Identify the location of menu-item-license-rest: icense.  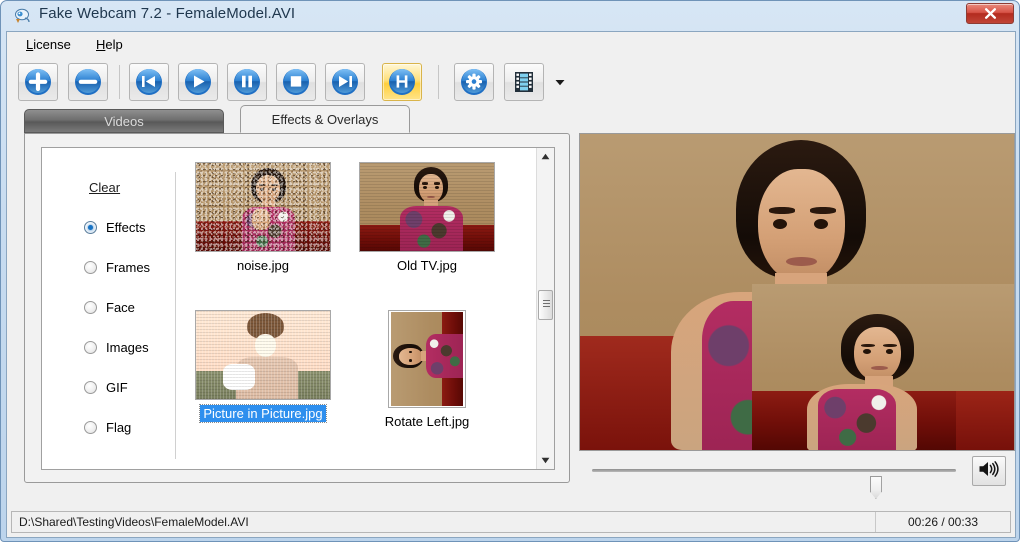
(52, 44).